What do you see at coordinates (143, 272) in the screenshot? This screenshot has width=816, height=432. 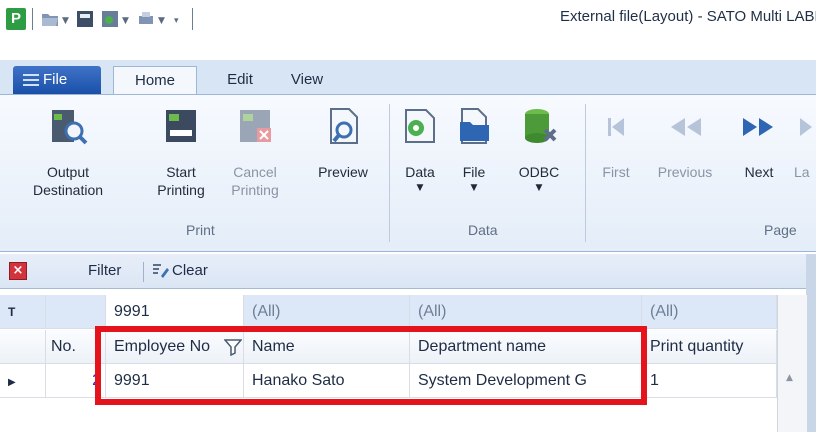 I see `filterbar-separator` at bounding box center [143, 272].